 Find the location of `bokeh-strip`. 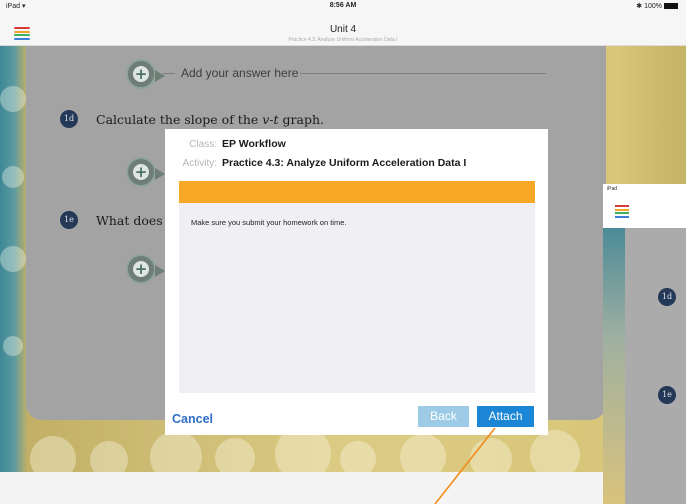

bokeh-strip is located at coordinates (614, 366).